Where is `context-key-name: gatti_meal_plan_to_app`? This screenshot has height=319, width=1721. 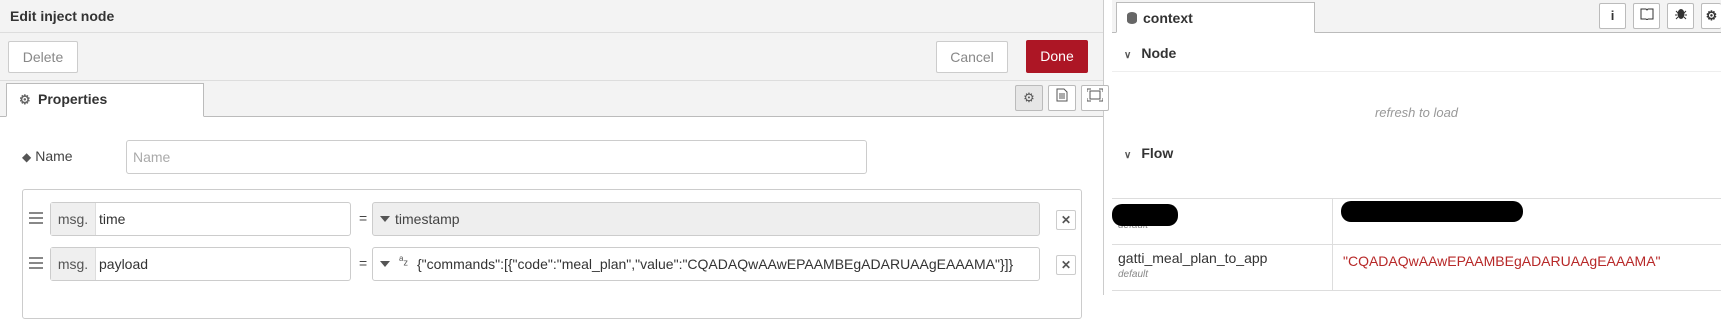 context-key-name: gatti_meal_plan_to_app is located at coordinates (1193, 258).